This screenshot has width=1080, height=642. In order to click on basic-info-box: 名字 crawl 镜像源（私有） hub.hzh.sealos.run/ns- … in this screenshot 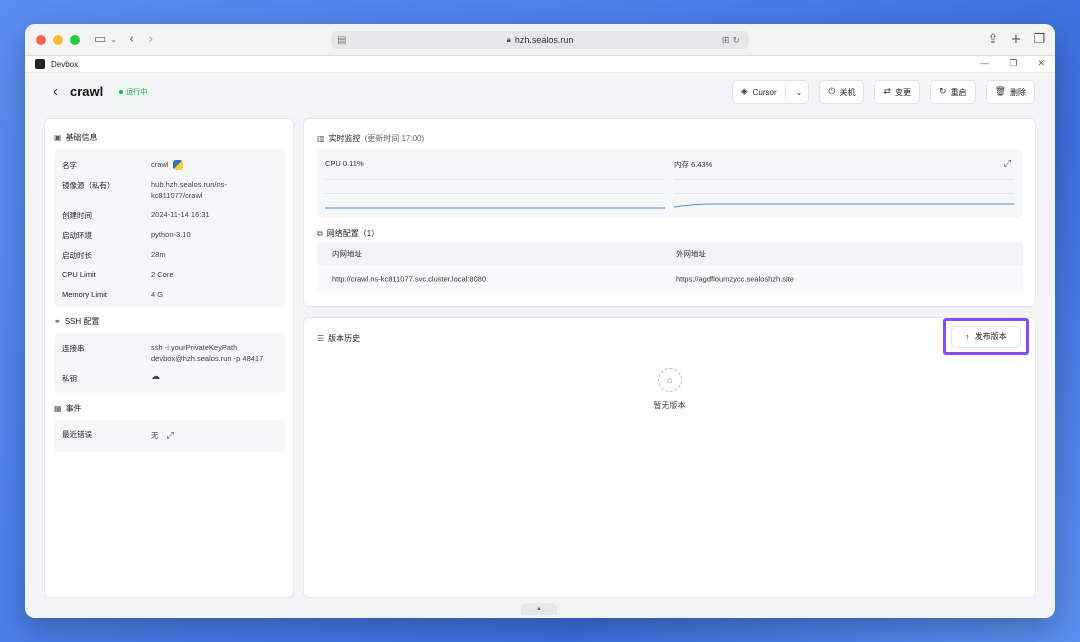, I will do `click(169, 228)`.